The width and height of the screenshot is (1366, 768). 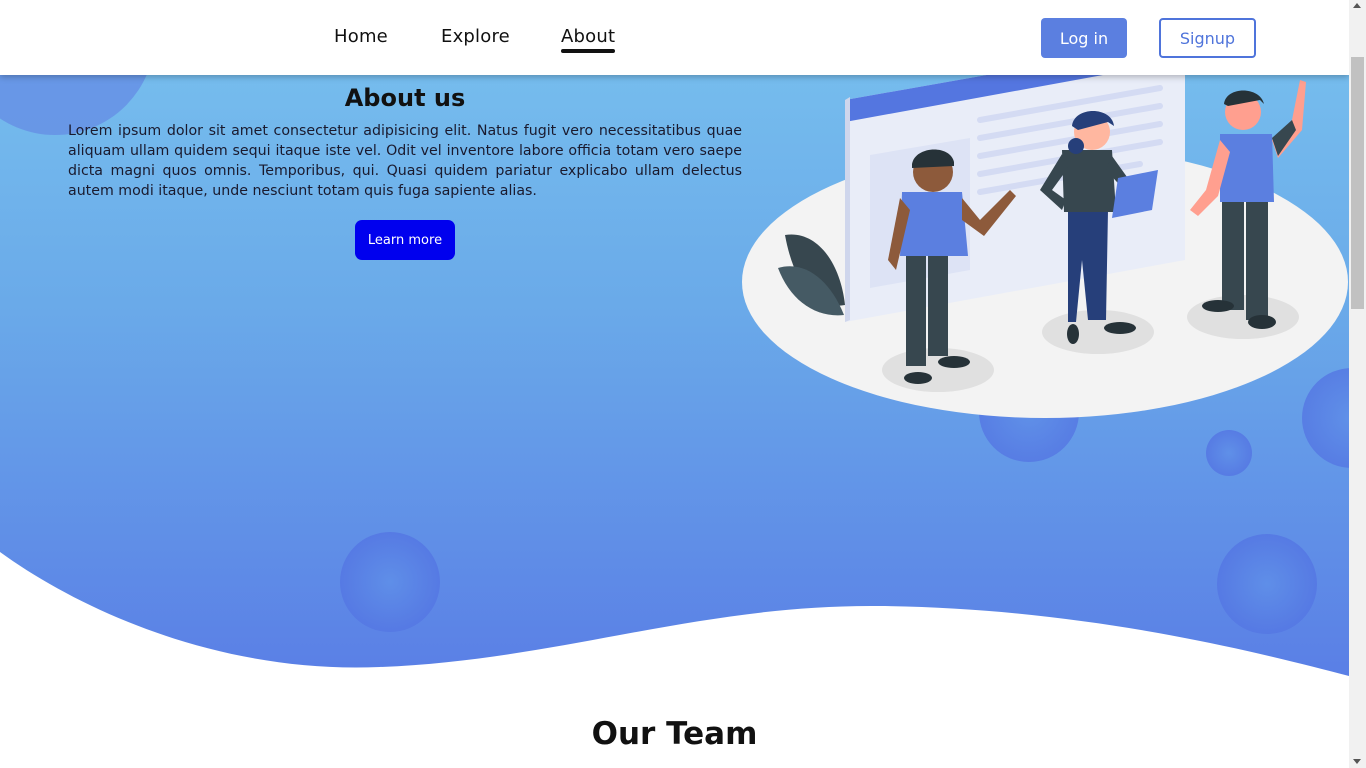 I want to click on nav-link-explore: Explore, so click(x=475, y=36).